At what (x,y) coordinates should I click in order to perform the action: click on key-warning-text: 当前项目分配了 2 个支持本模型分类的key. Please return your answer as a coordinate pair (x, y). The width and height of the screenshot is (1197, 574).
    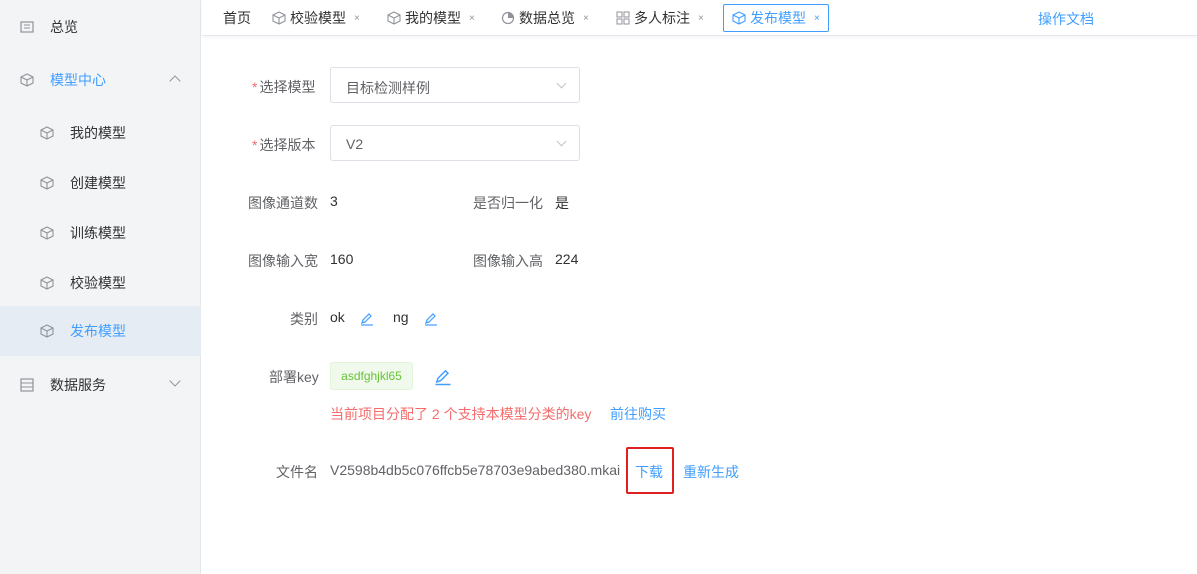
    Looking at the image, I should click on (461, 414).